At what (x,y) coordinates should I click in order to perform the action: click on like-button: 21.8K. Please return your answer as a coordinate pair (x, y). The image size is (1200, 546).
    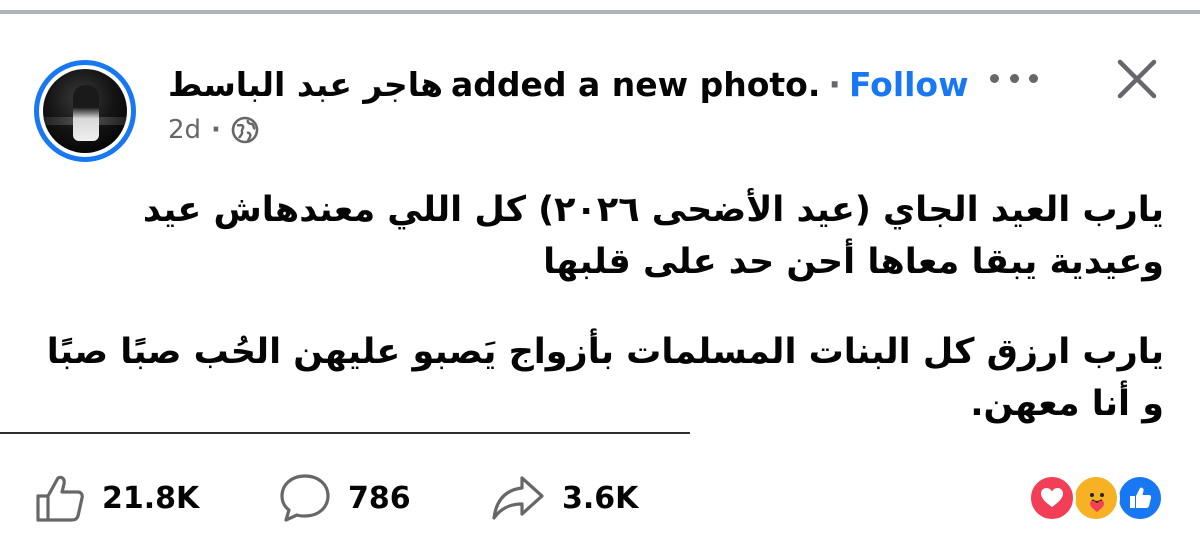
    Looking at the image, I should click on (116, 498).